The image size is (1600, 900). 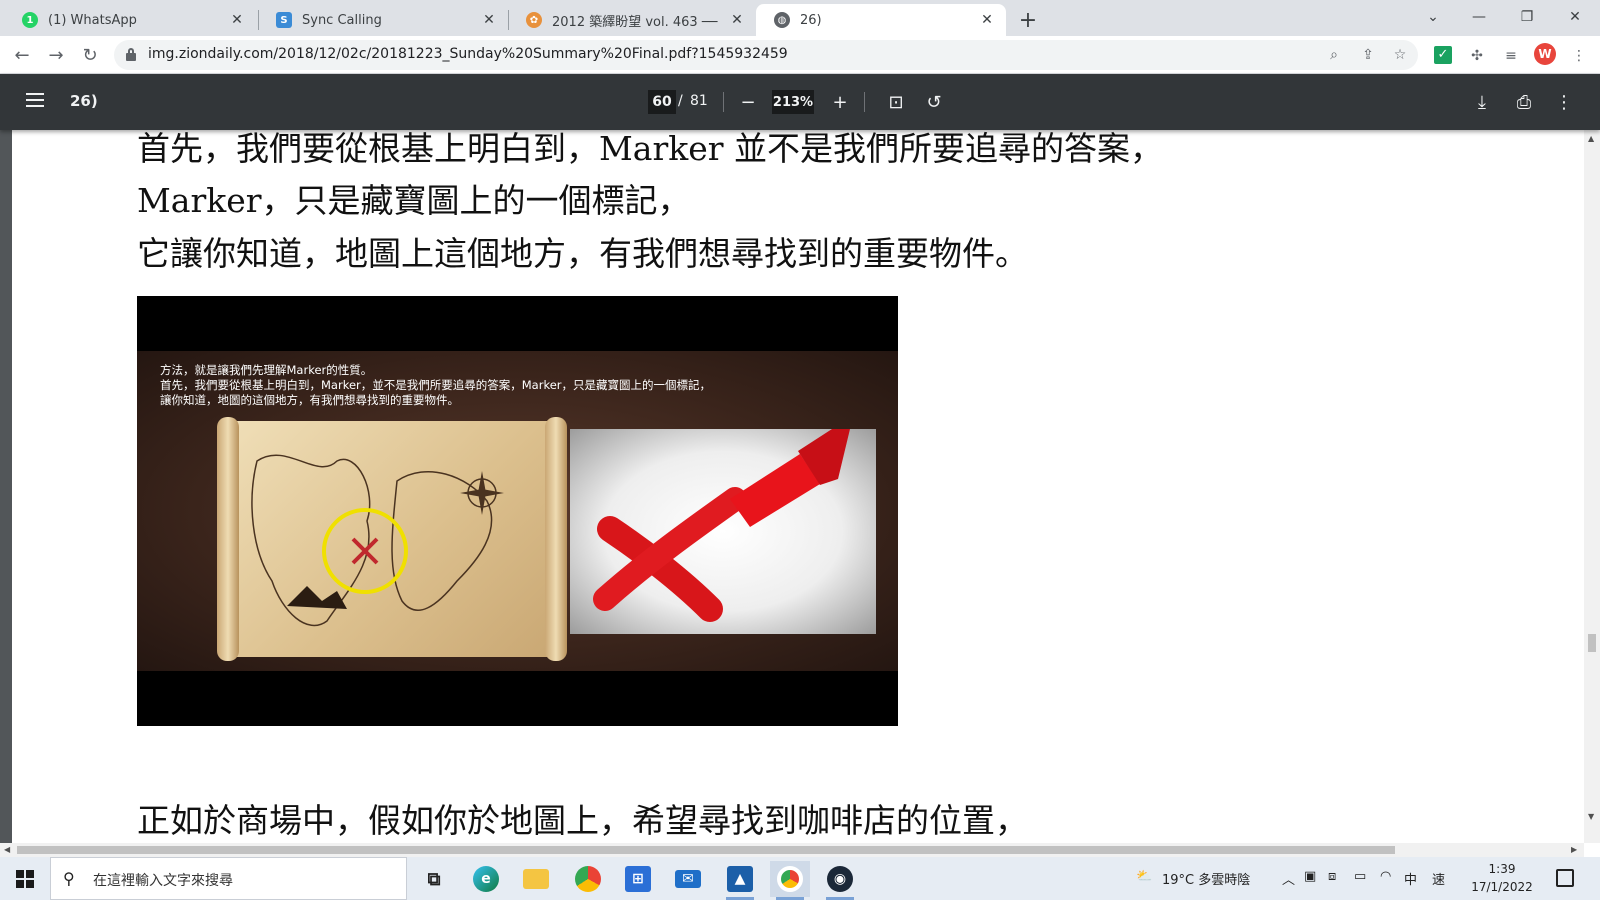 I want to click on bookmark-star-icon: ☆, so click(x=1400, y=55).